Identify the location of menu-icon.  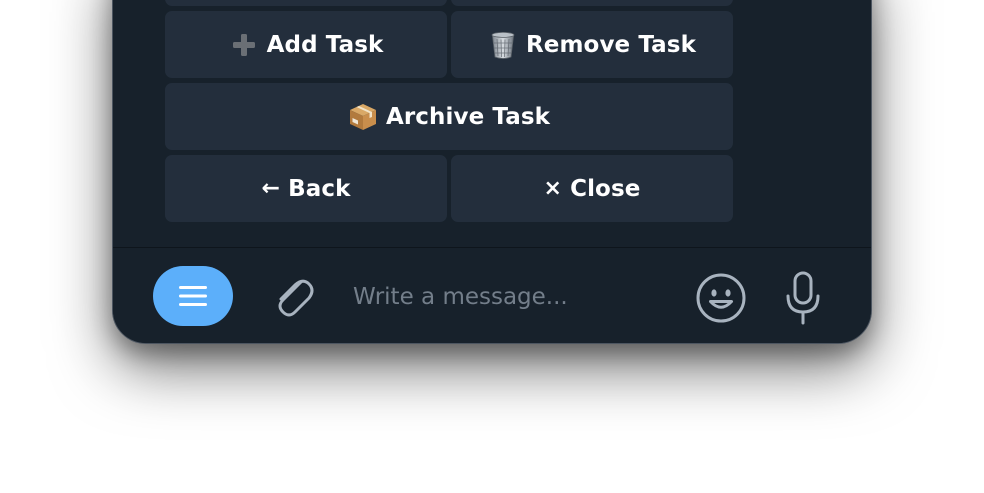
(193, 296).